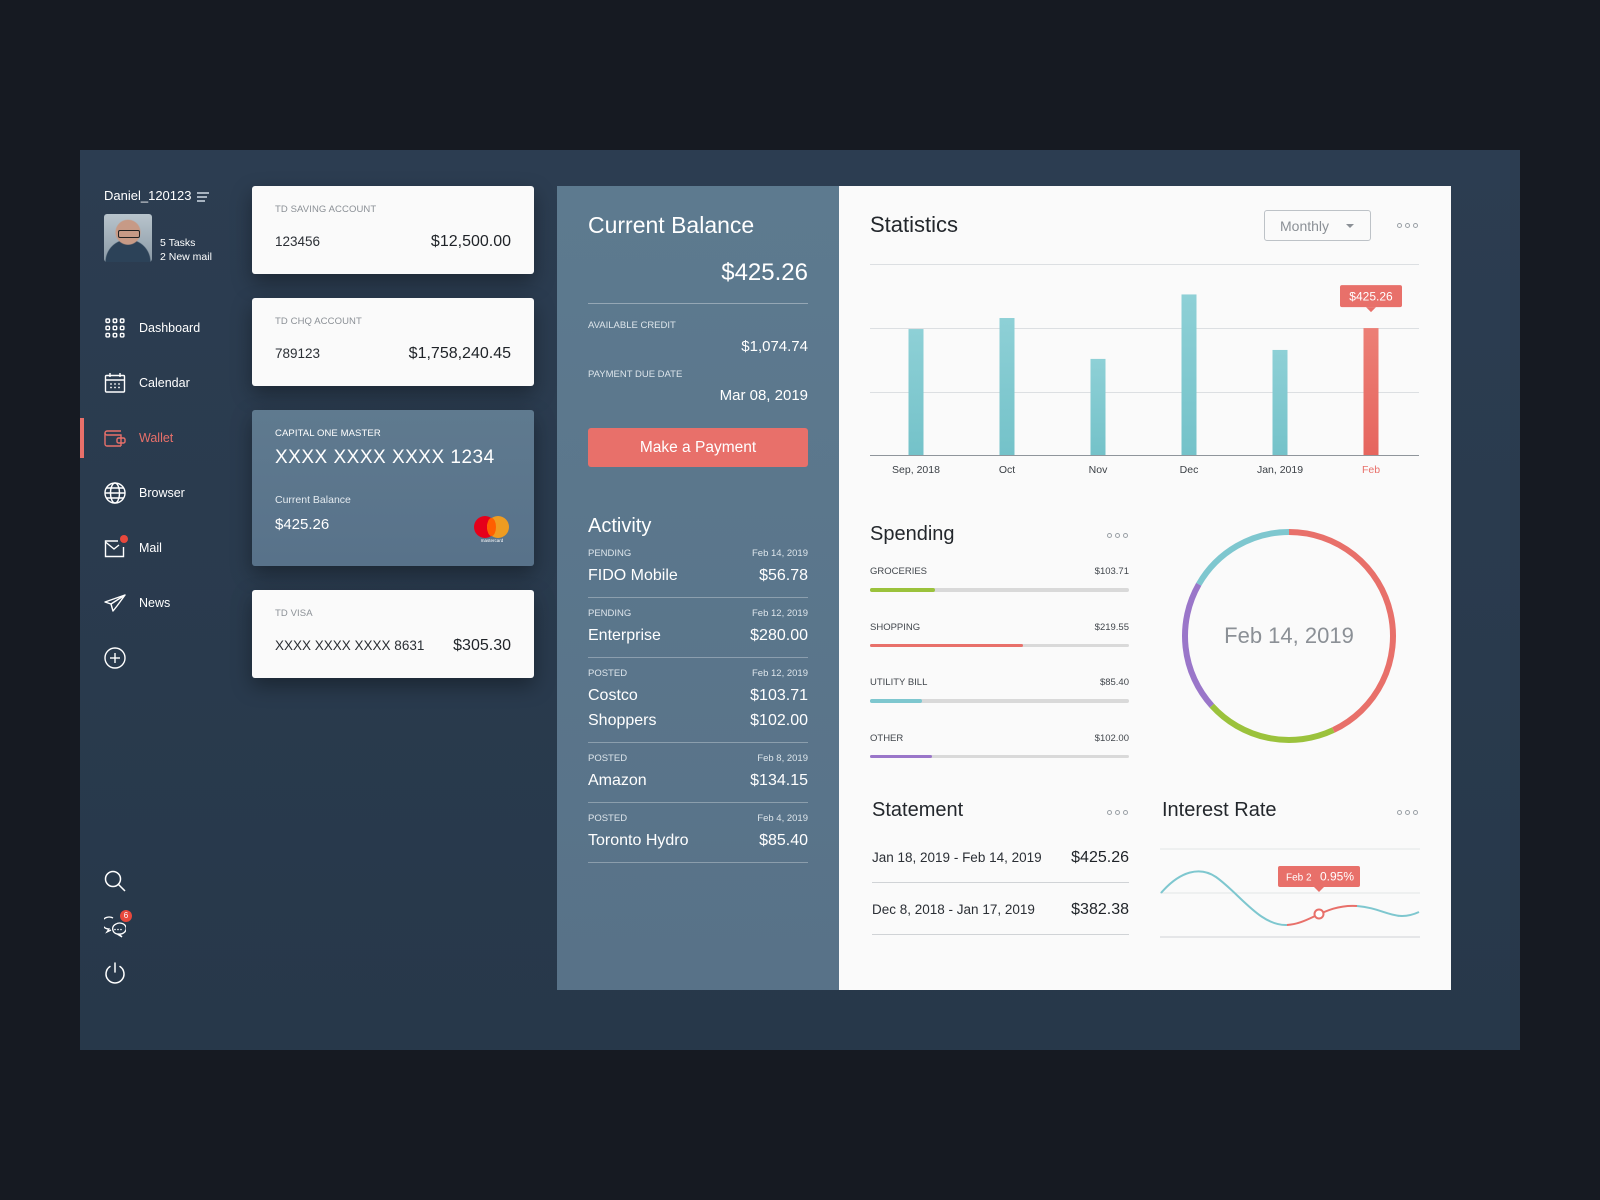  Describe the element at coordinates (953, 909) in the screenshot. I see `statement-range: Dec 8, 2018 - Jan 17, 2019` at that location.